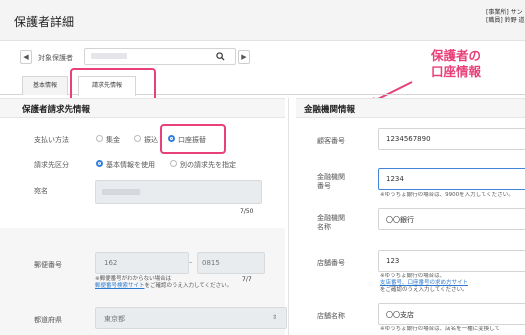 The image size is (525, 335). What do you see at coordinates (113, 140) in the screenshot?
I see `radio-cash-label: 集金` at bounding box center [113, 140].